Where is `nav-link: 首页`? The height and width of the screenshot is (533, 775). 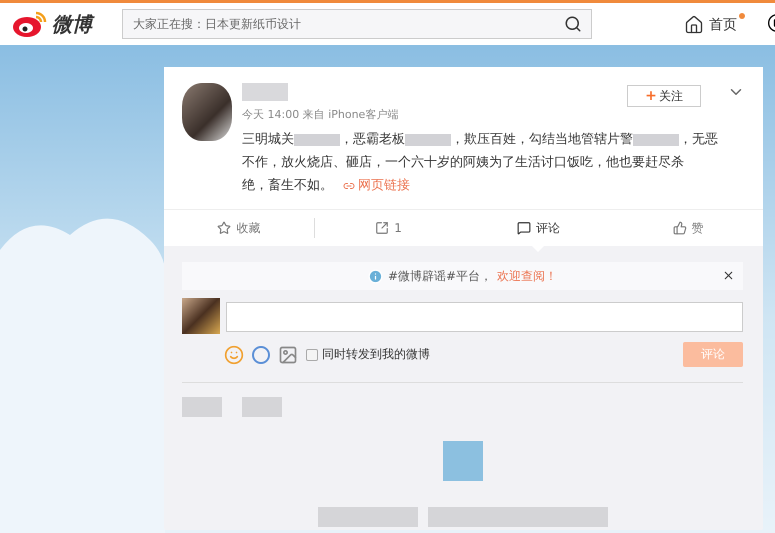 nav-link: 首页 is located at coordinates (714, 24).